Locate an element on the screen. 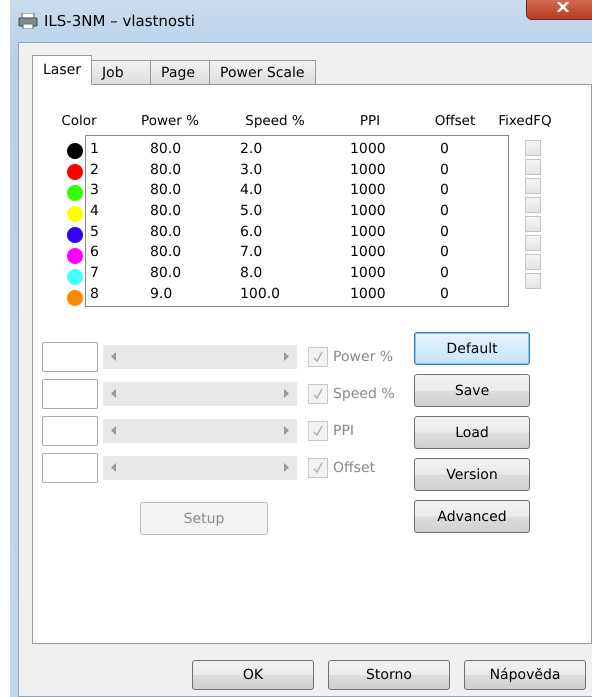 This screenshot has width=592, height=697. table-cell-text: 2.0 is located at coordinates (252, 149).